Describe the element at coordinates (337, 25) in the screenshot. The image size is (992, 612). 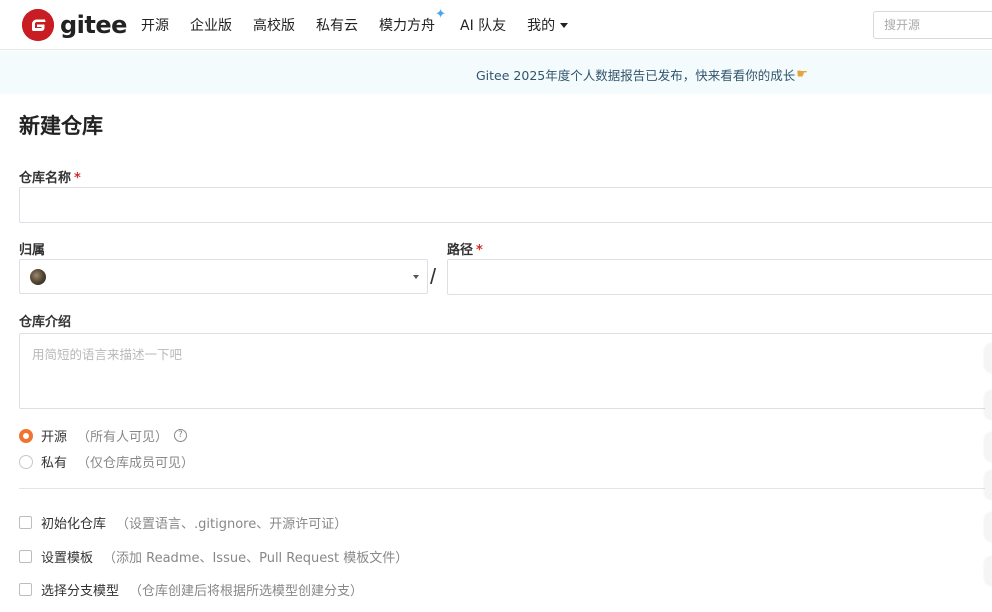
I see `nav-item-private-cloud: 私有云` at that location.